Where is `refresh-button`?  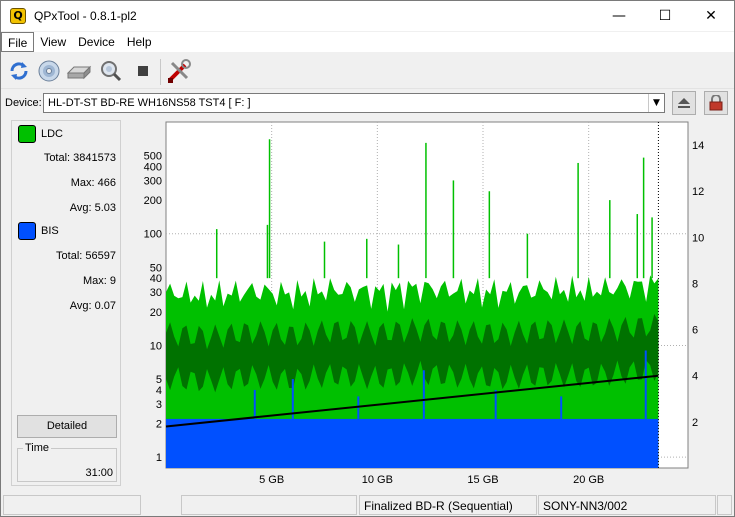 refresh-button is located at coordinates (19, 71).